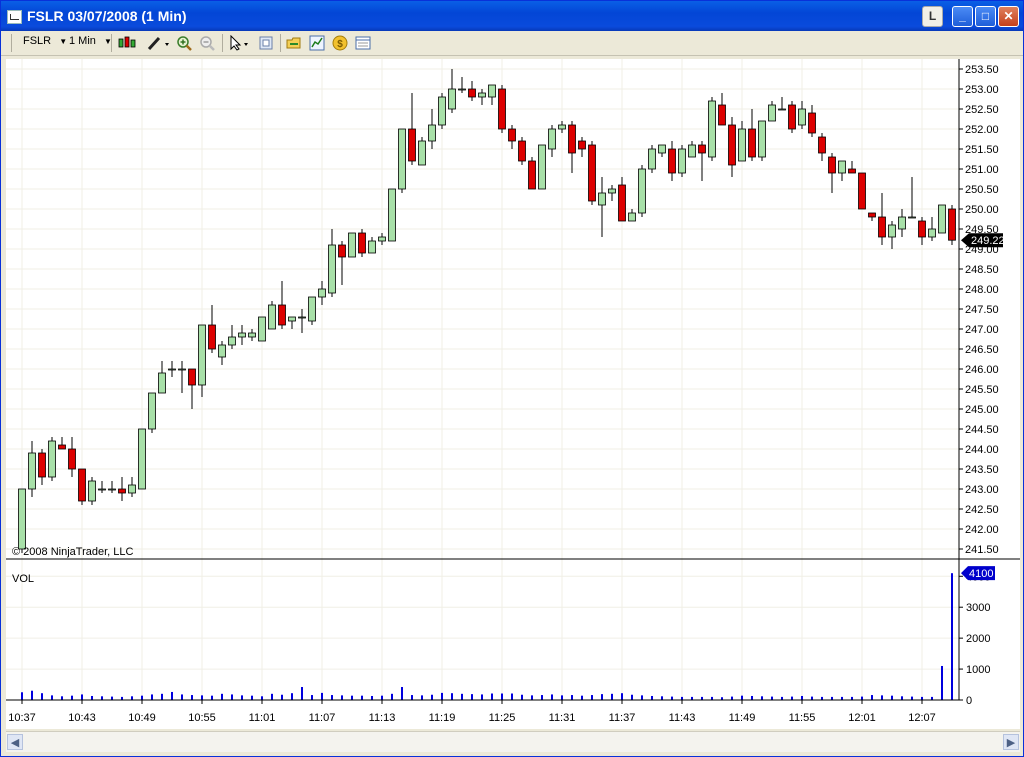  Describe the element at coordinates (72, 552) in the screenshot. I see `copyright-text: © 2008 NinjaTrader, LLC` at that location.